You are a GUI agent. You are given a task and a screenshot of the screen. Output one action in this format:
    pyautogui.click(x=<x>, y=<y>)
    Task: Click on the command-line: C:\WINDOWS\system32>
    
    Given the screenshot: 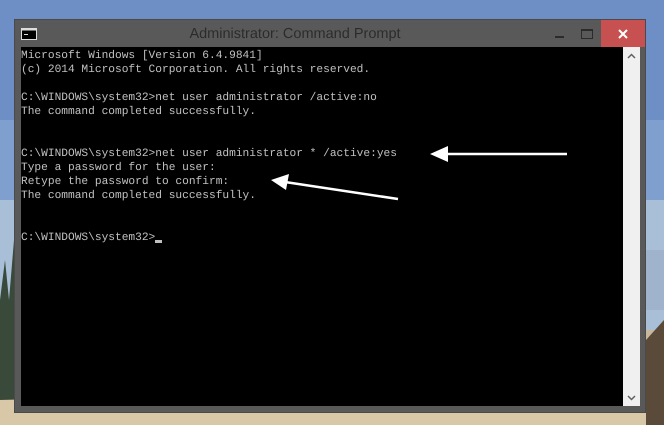 What is the action you would take?
    pyautogui.click(x=88, y=238)
    